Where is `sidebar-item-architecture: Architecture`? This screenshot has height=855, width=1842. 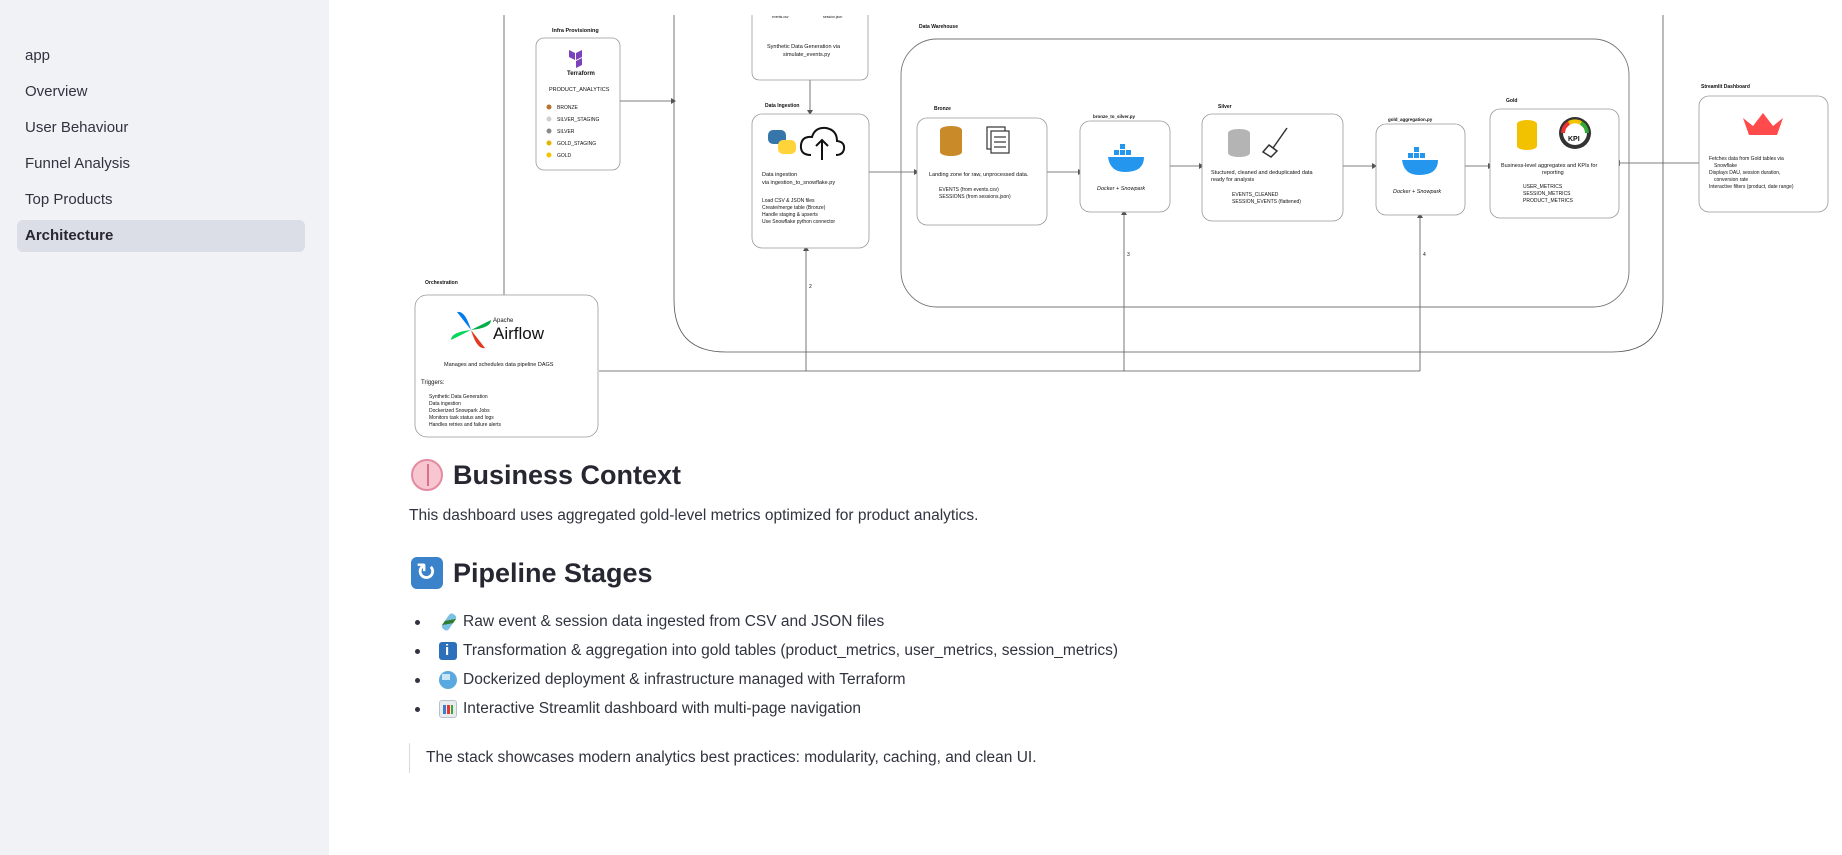 sidebar-item-architecture: Architecture is located at coordinates (161, 236).